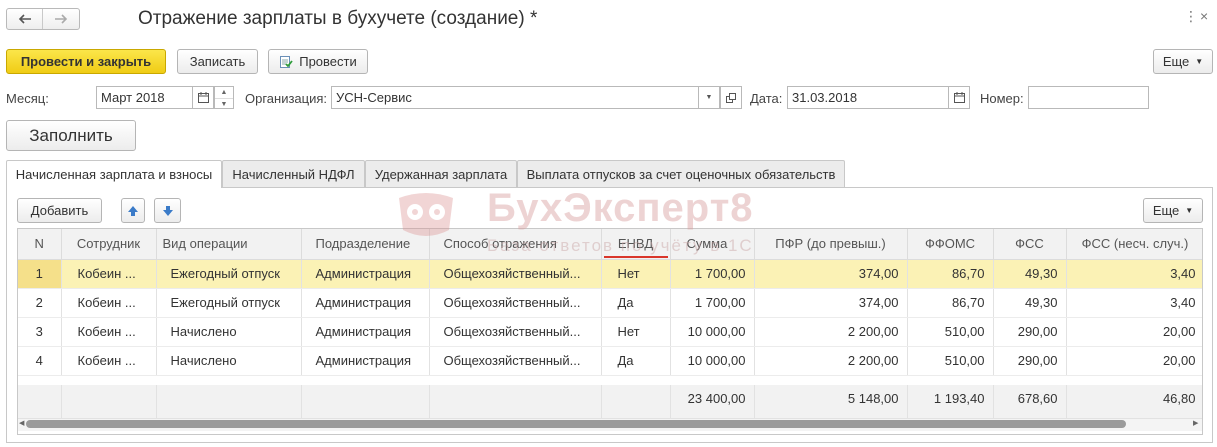  What do you see at coordinates (293, 173) in the screenshot?
I see `tab-accrued-ndfl: Начисленный НДФЛ` at bounding box center [293, 173].